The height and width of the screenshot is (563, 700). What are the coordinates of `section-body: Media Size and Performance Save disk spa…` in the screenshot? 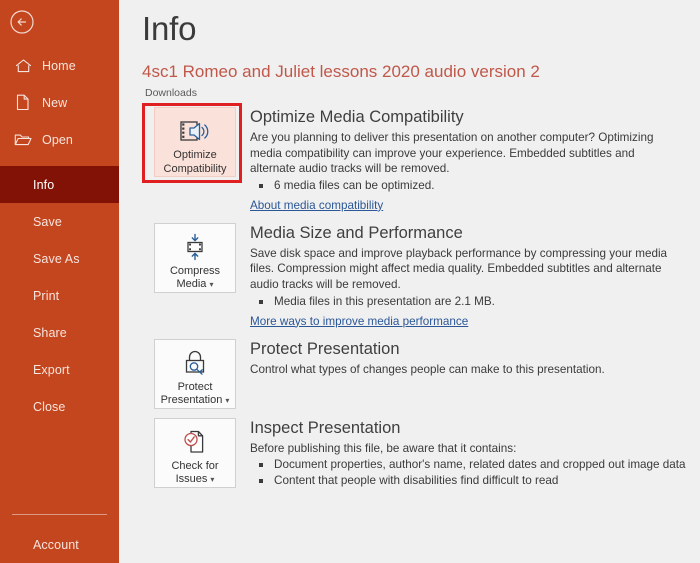 It's located at (468, 276).